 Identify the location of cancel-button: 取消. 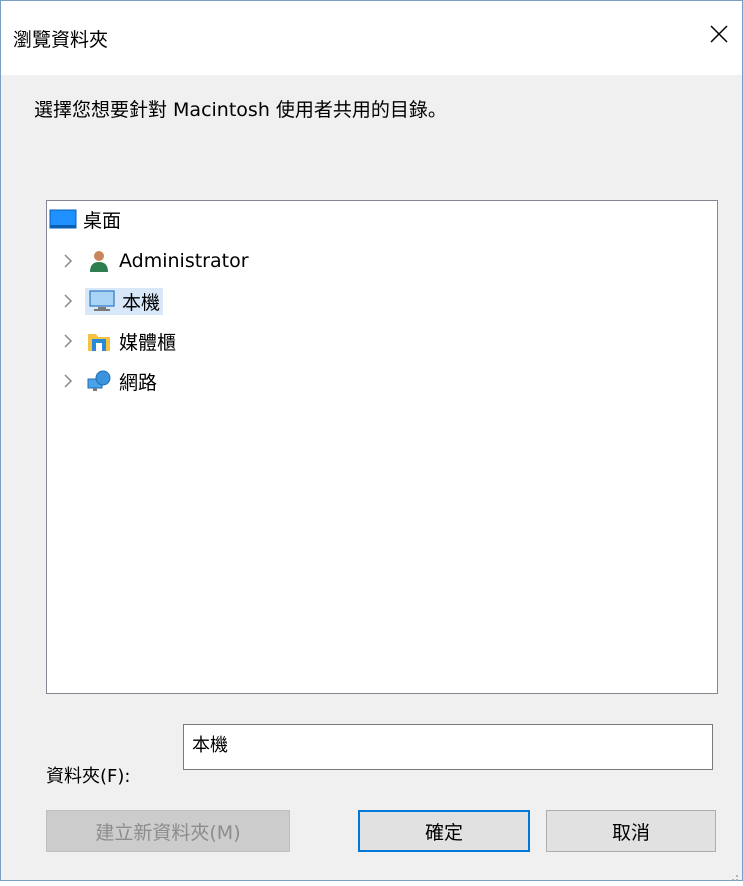
(631, 831).